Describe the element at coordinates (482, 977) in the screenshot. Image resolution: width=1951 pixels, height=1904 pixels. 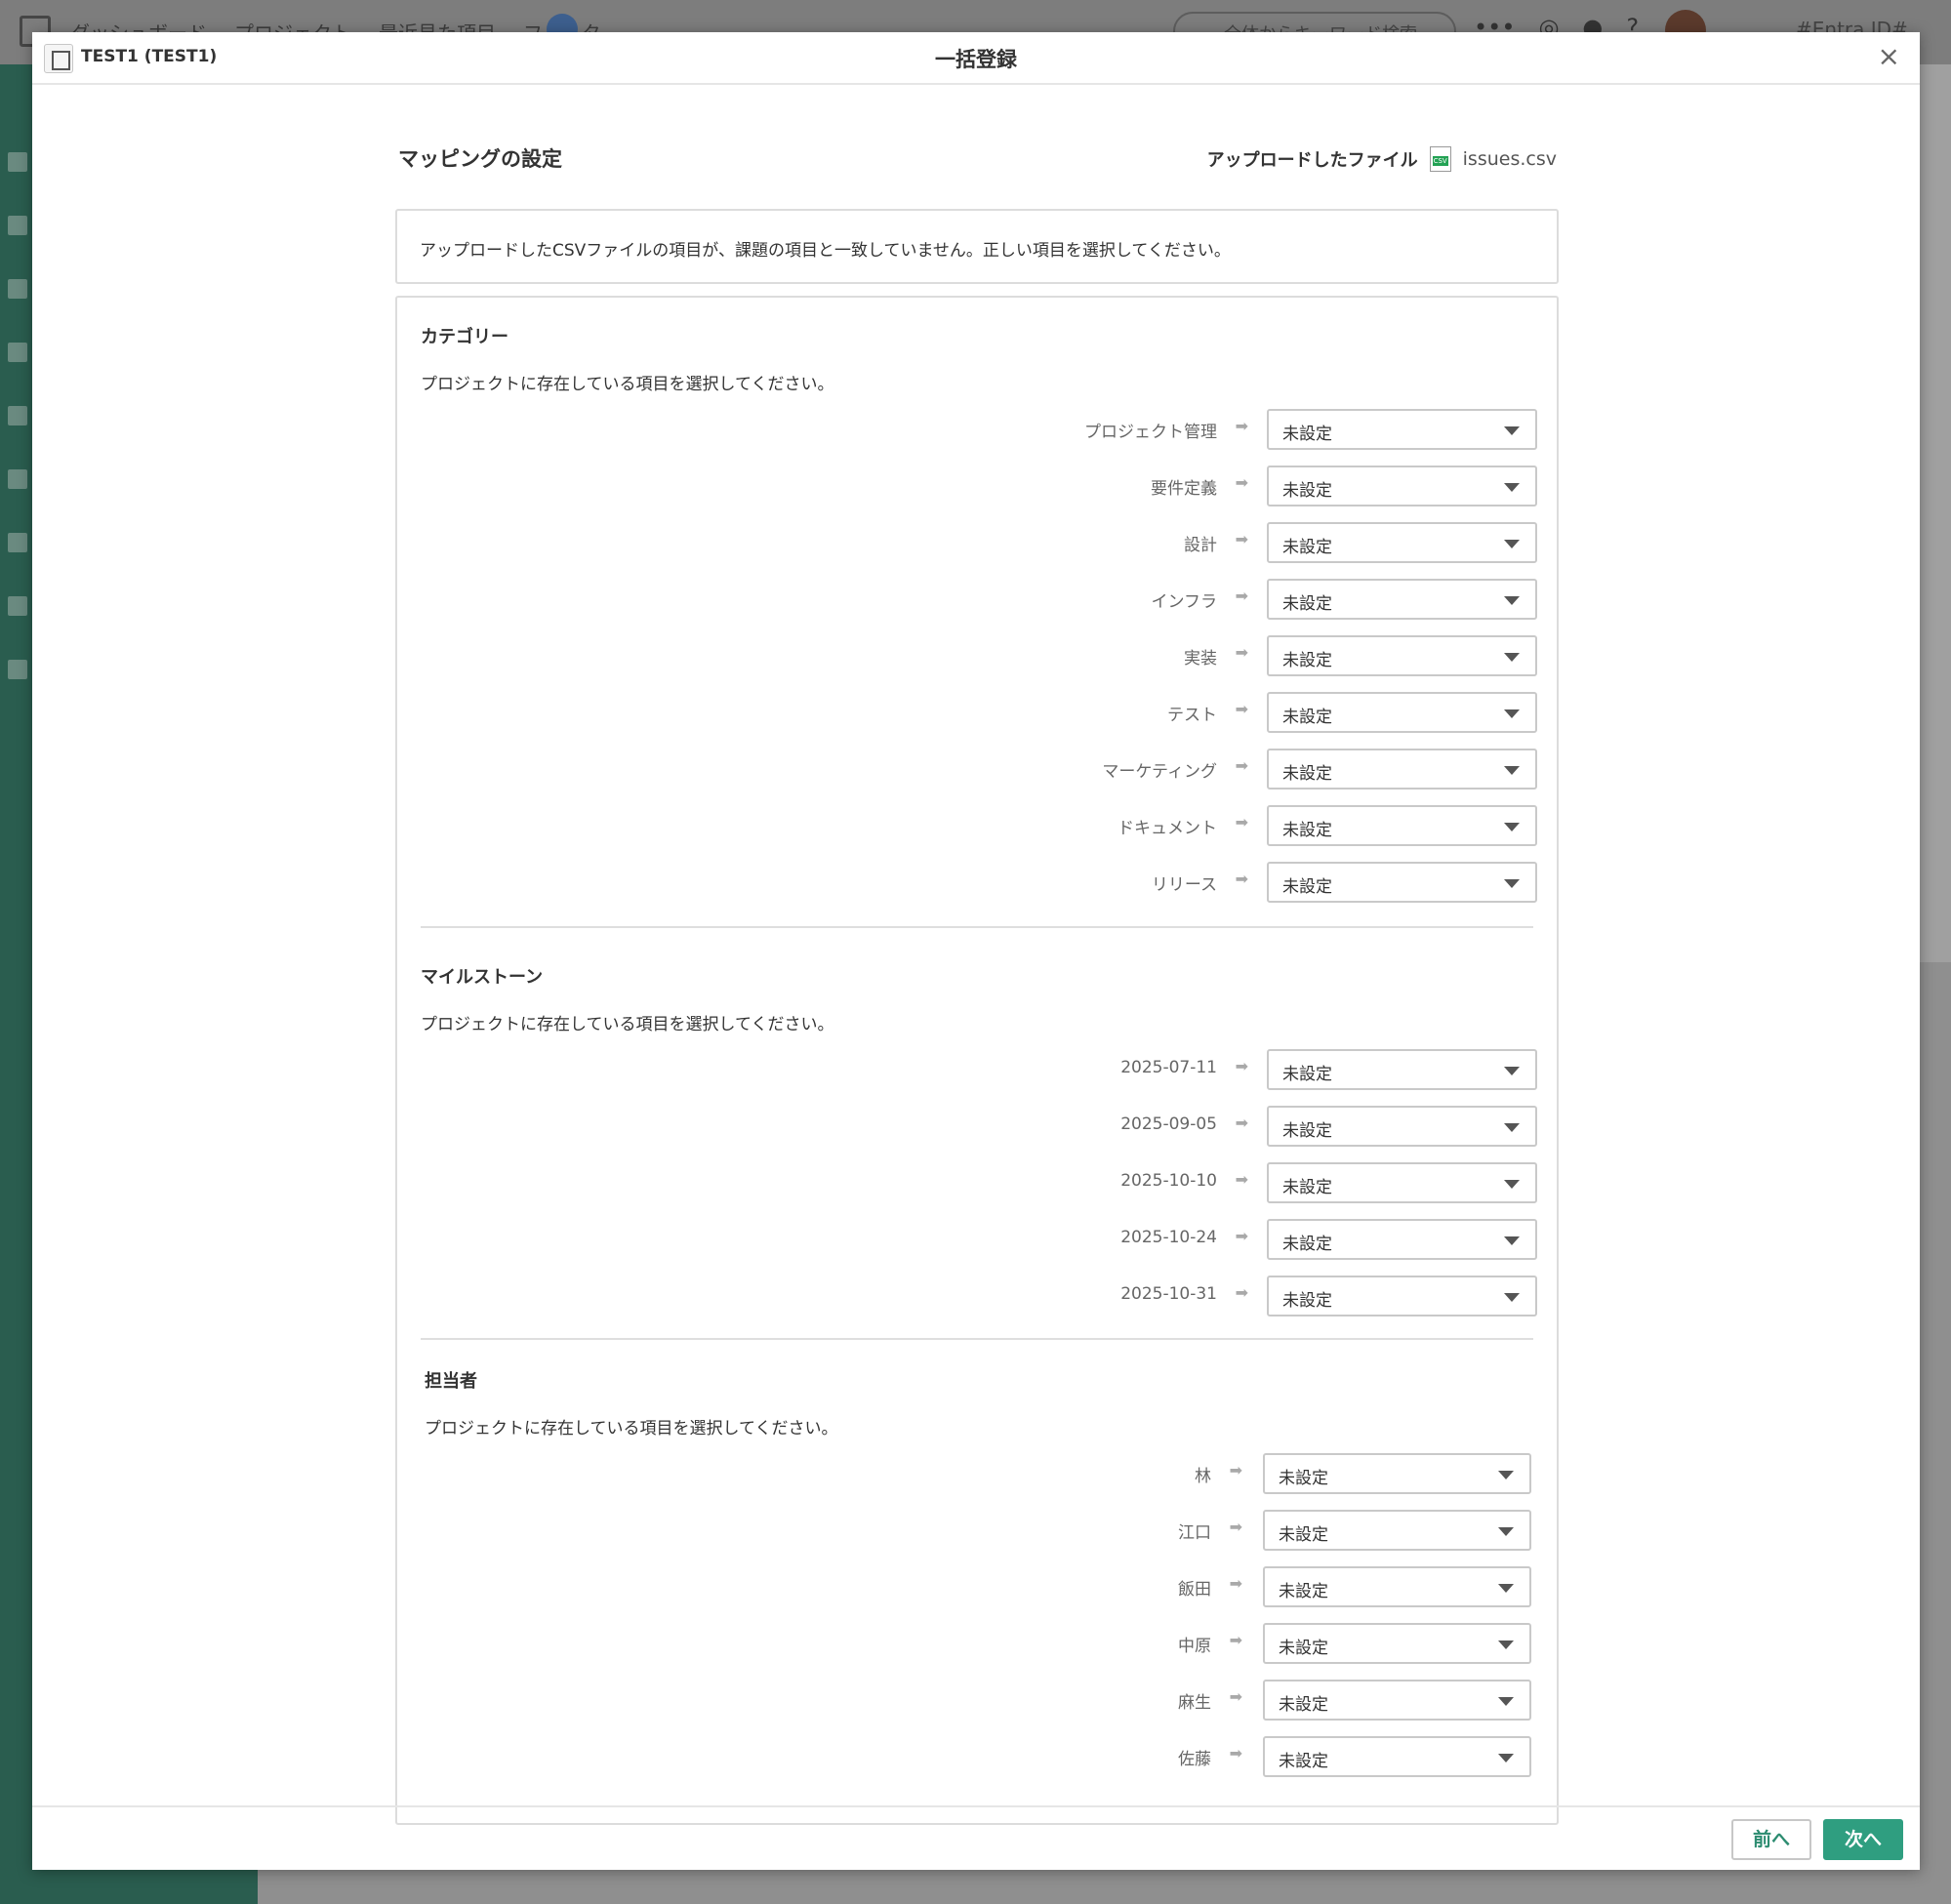
I see `milestone-section-title: マイルストーン` at that location.